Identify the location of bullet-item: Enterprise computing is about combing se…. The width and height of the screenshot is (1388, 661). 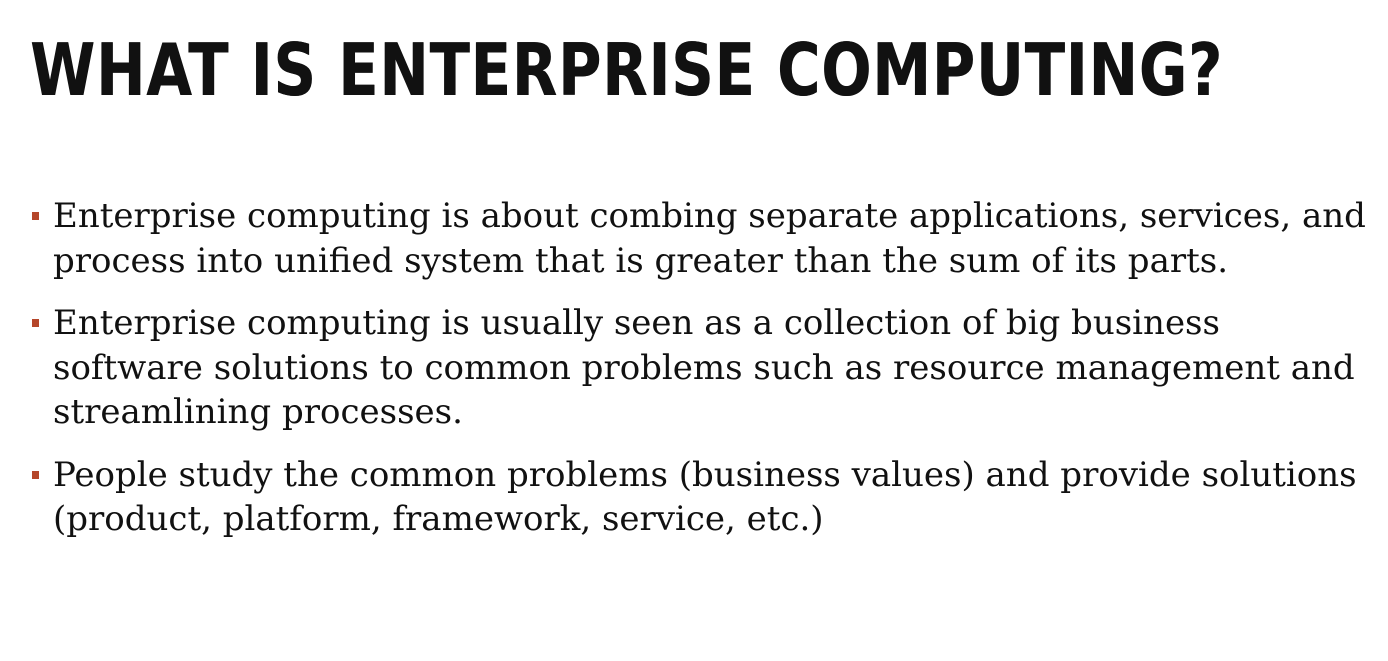
(700, 238).